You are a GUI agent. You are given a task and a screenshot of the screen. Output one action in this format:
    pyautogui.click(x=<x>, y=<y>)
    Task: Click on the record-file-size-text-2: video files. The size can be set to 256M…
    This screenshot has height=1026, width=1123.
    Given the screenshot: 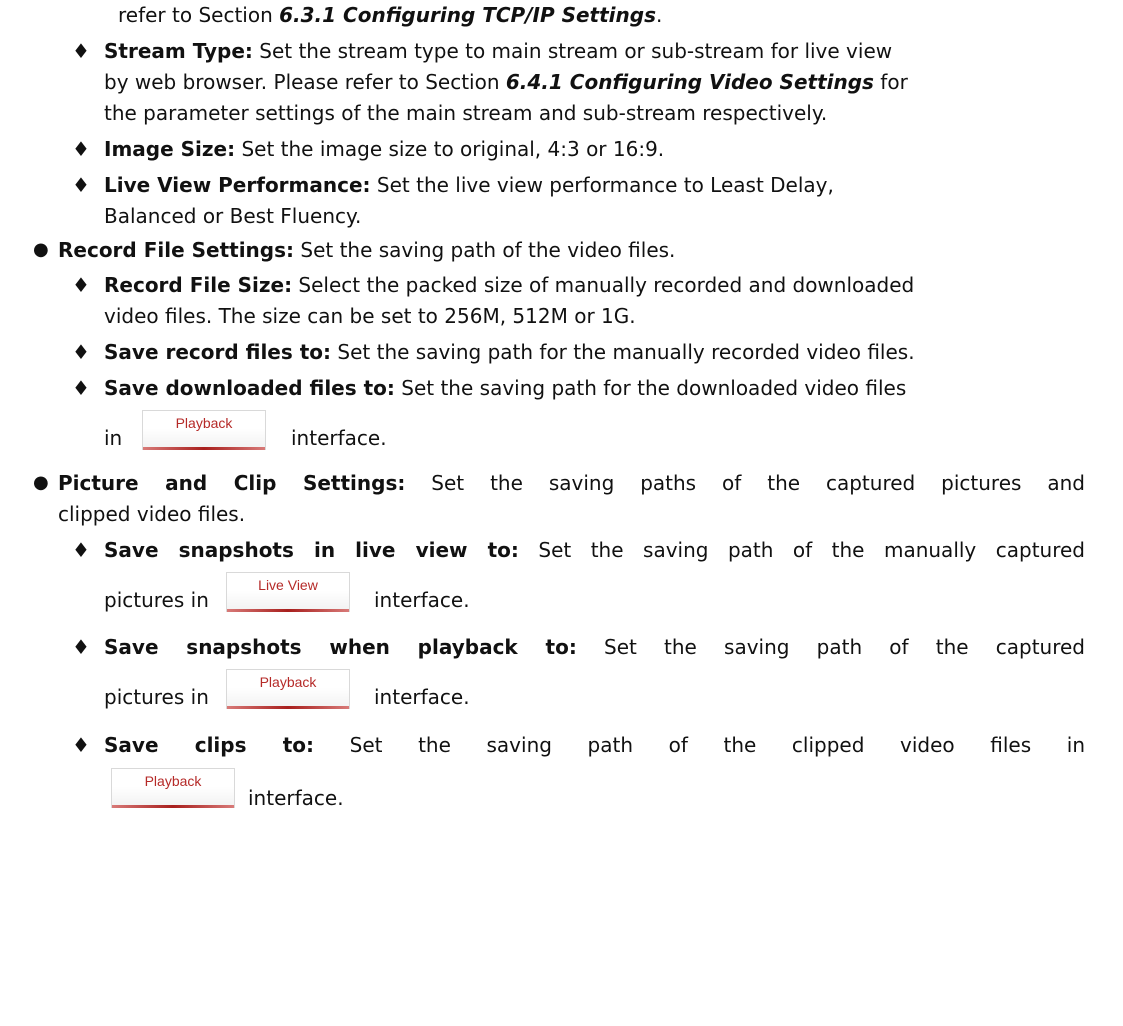 What is the action you would take?
    pyautogui.click(x=370, y=316)
    